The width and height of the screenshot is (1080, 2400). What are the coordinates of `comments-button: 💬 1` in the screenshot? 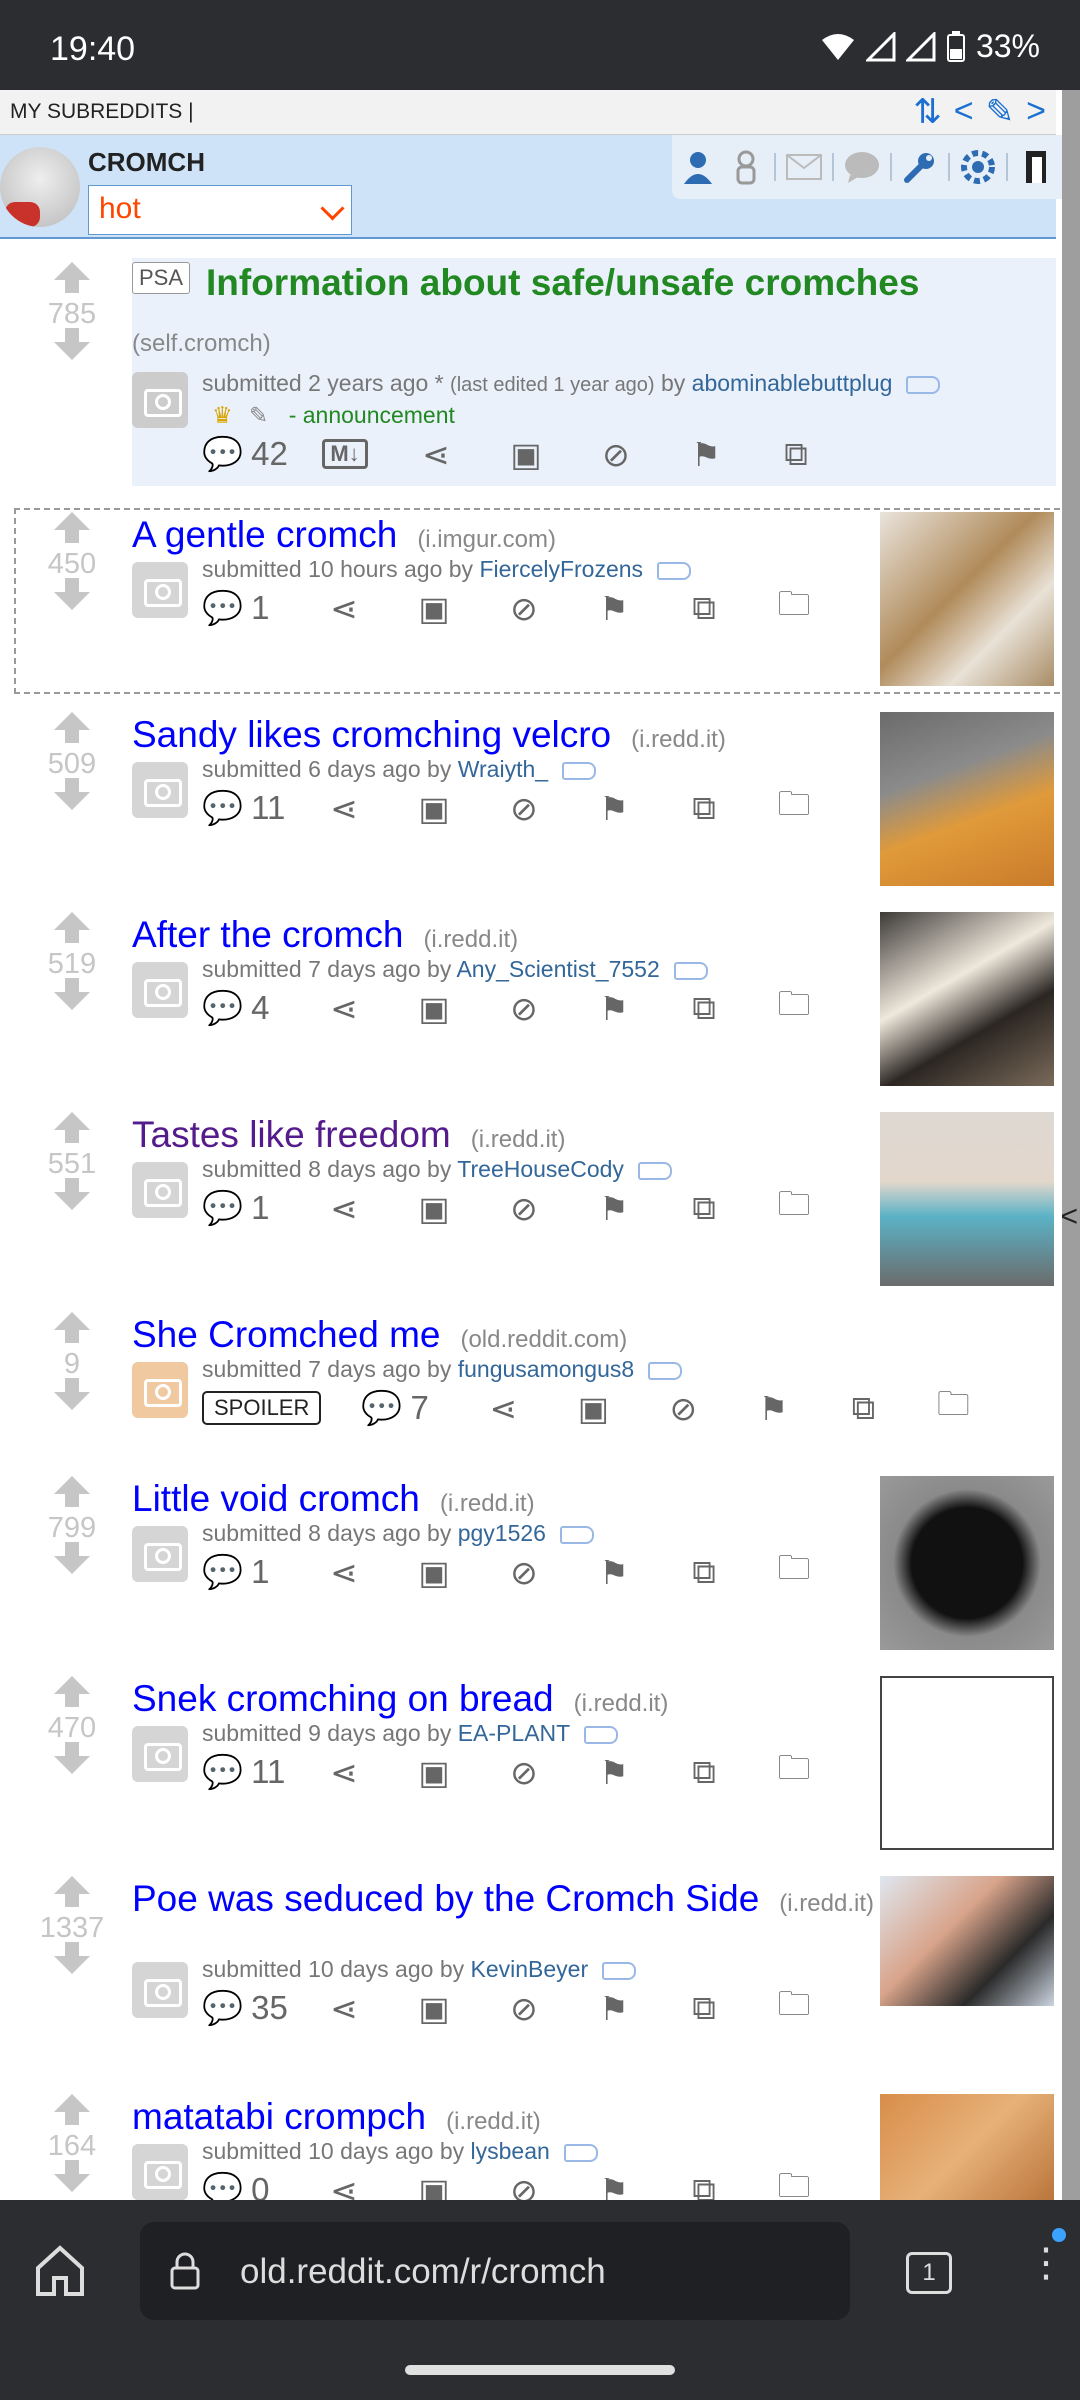 It's located at (247, 1208).